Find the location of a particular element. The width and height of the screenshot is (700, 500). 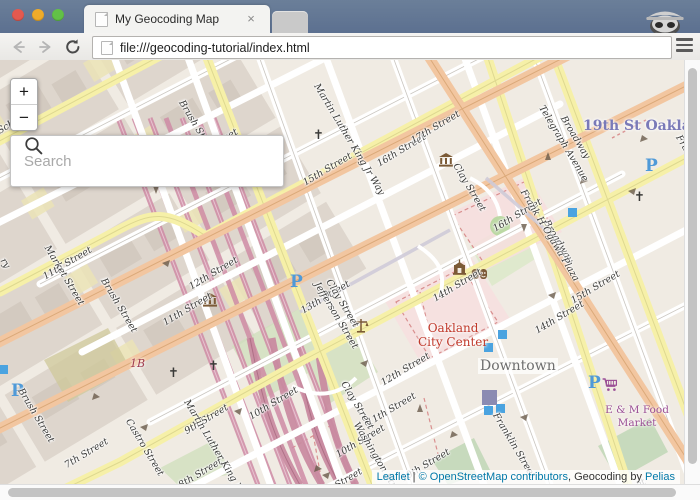

vertical-scrollbar-thumb is located at coordinates (692, 266).